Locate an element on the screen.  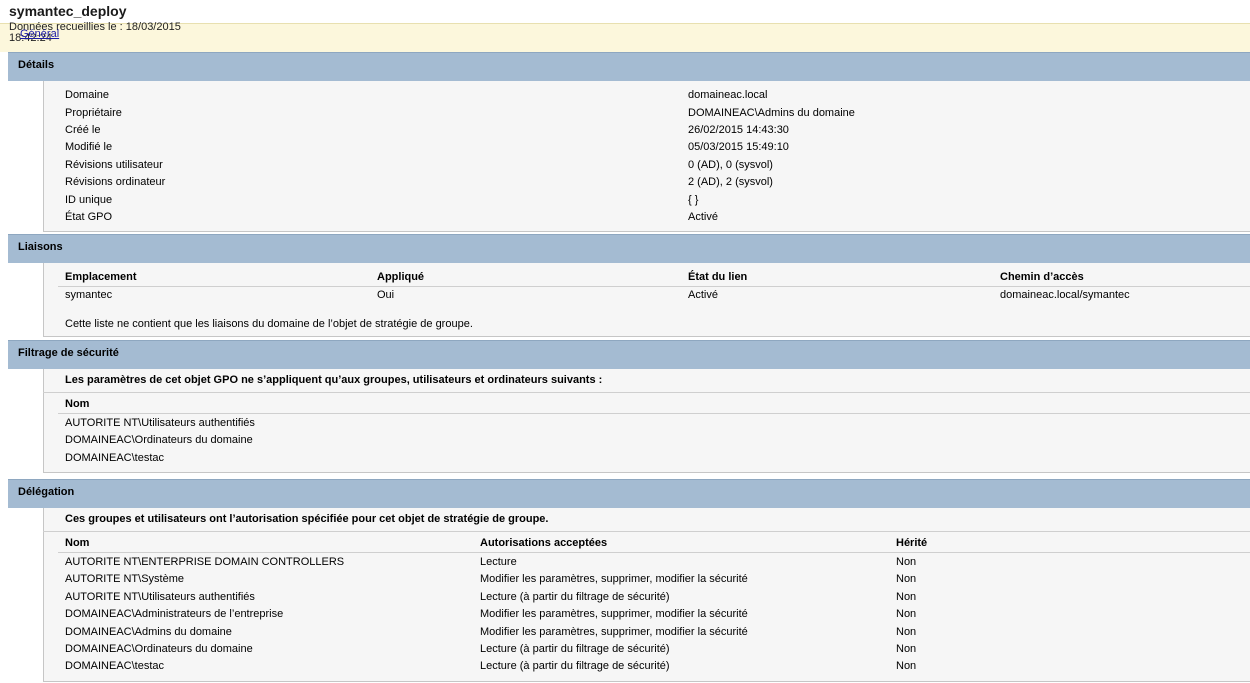
details-label: Domaine is located at coordinates (87, 95).